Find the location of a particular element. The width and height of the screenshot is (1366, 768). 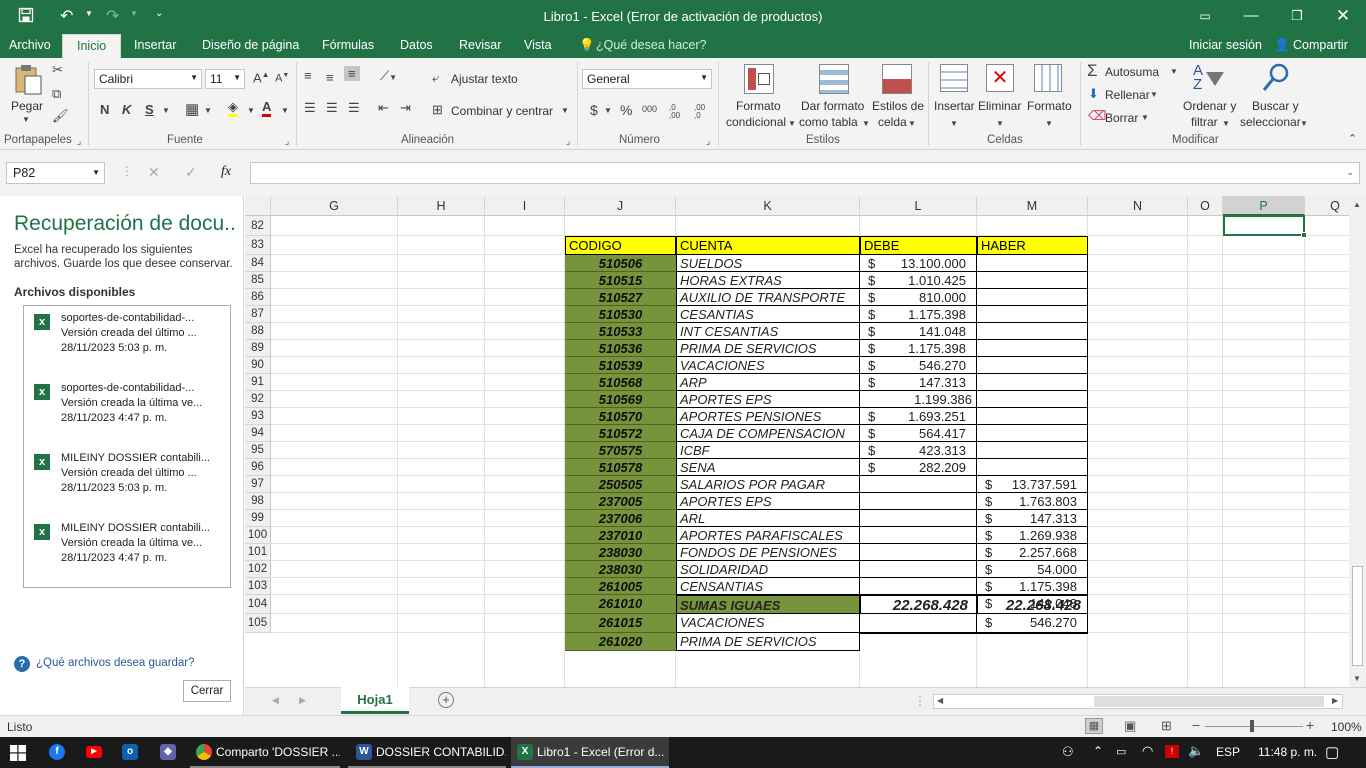

tab-vista: Vista is located at coordinates (538, 45).